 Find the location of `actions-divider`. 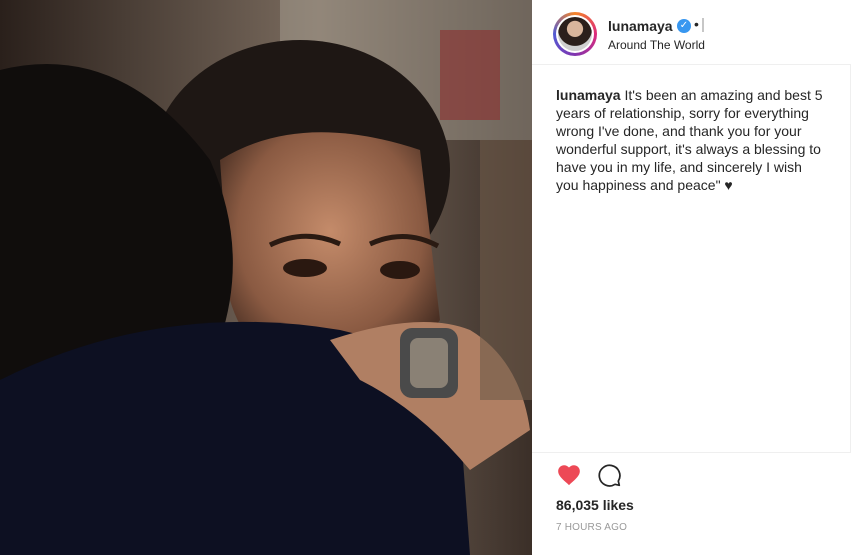

actions-divider is located at coordinates (691, 452).